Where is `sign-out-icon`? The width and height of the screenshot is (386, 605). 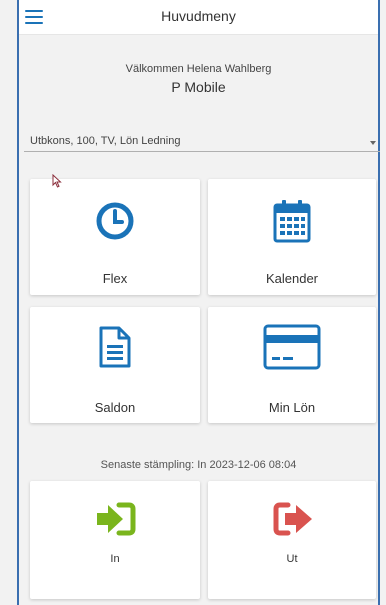
sign-out-icon is located at coordinates (292, 519).